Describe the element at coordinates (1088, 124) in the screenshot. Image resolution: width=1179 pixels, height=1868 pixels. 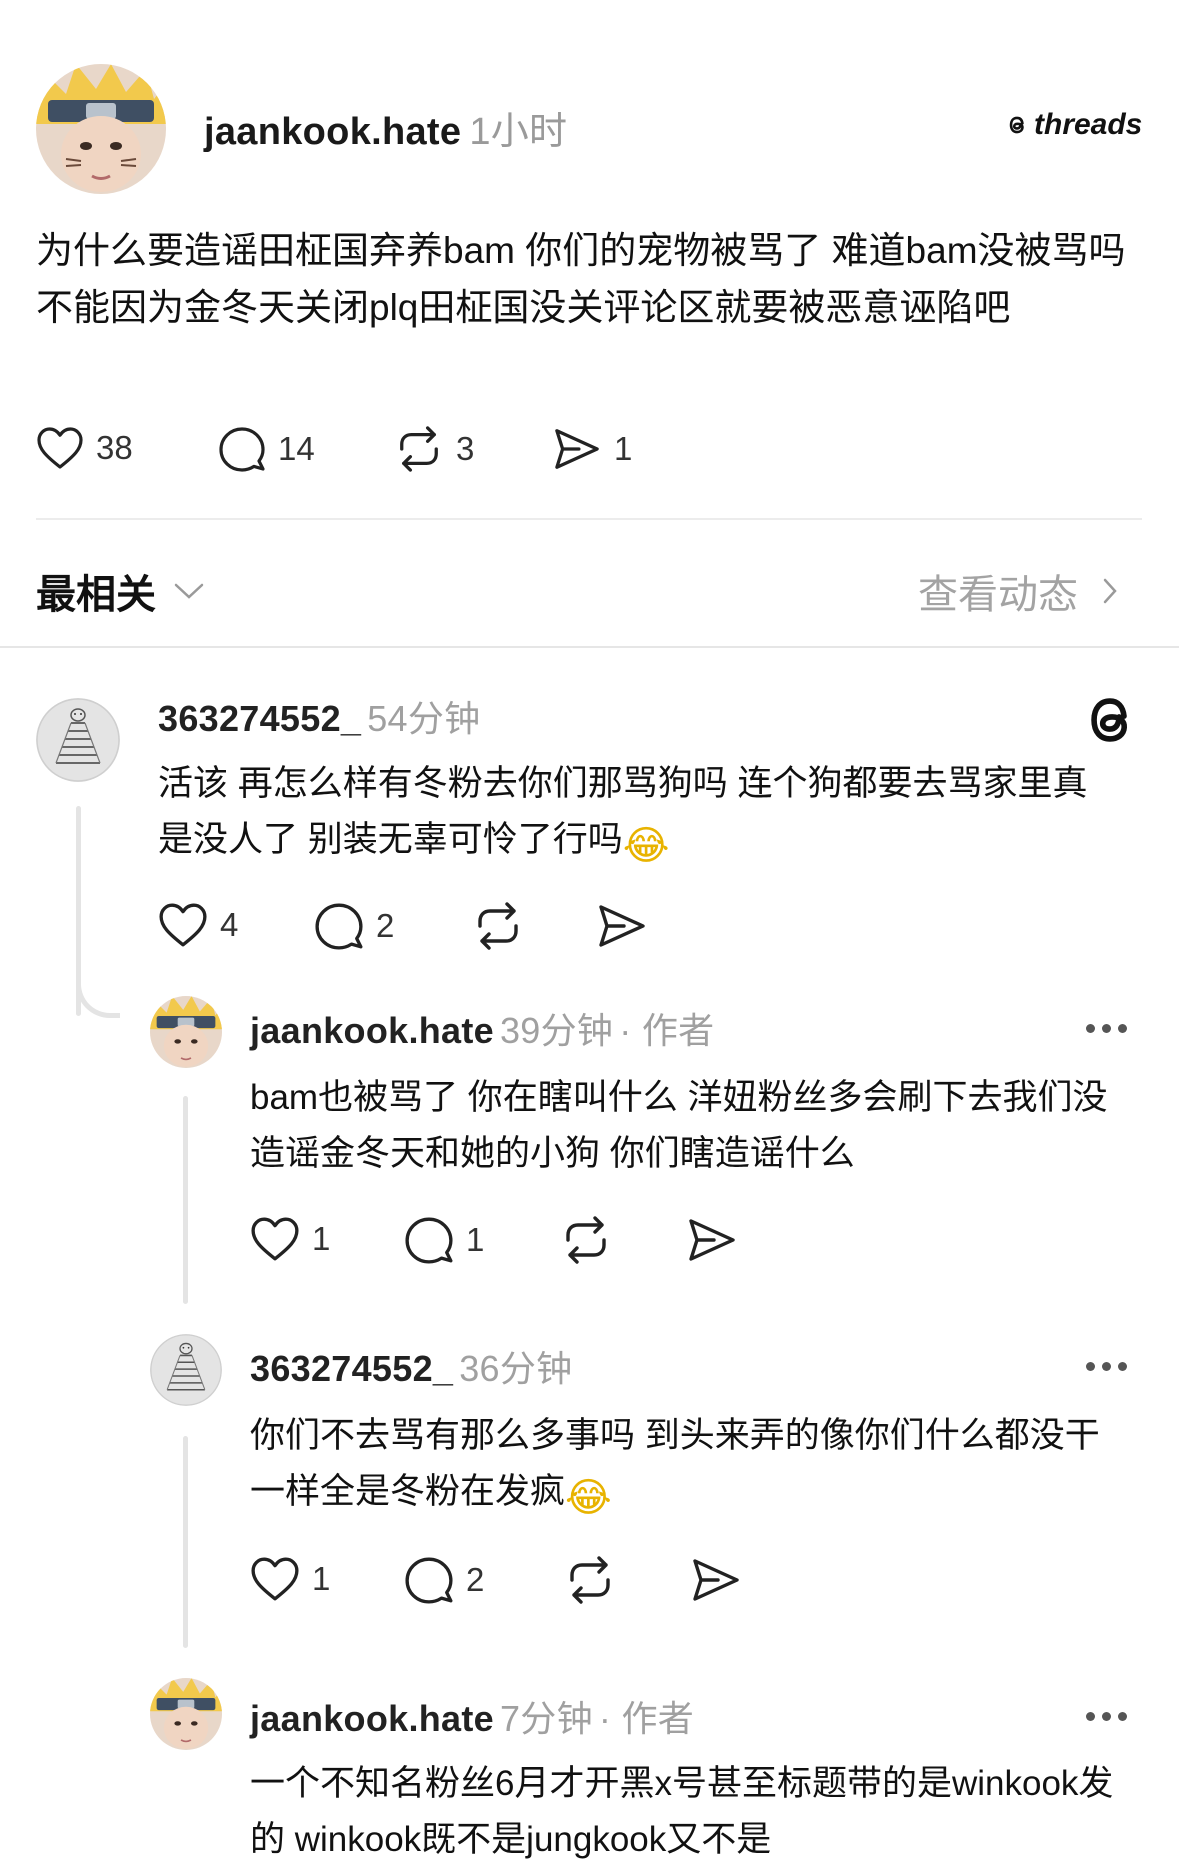
I see `threads-wordmark: threads` at that location.